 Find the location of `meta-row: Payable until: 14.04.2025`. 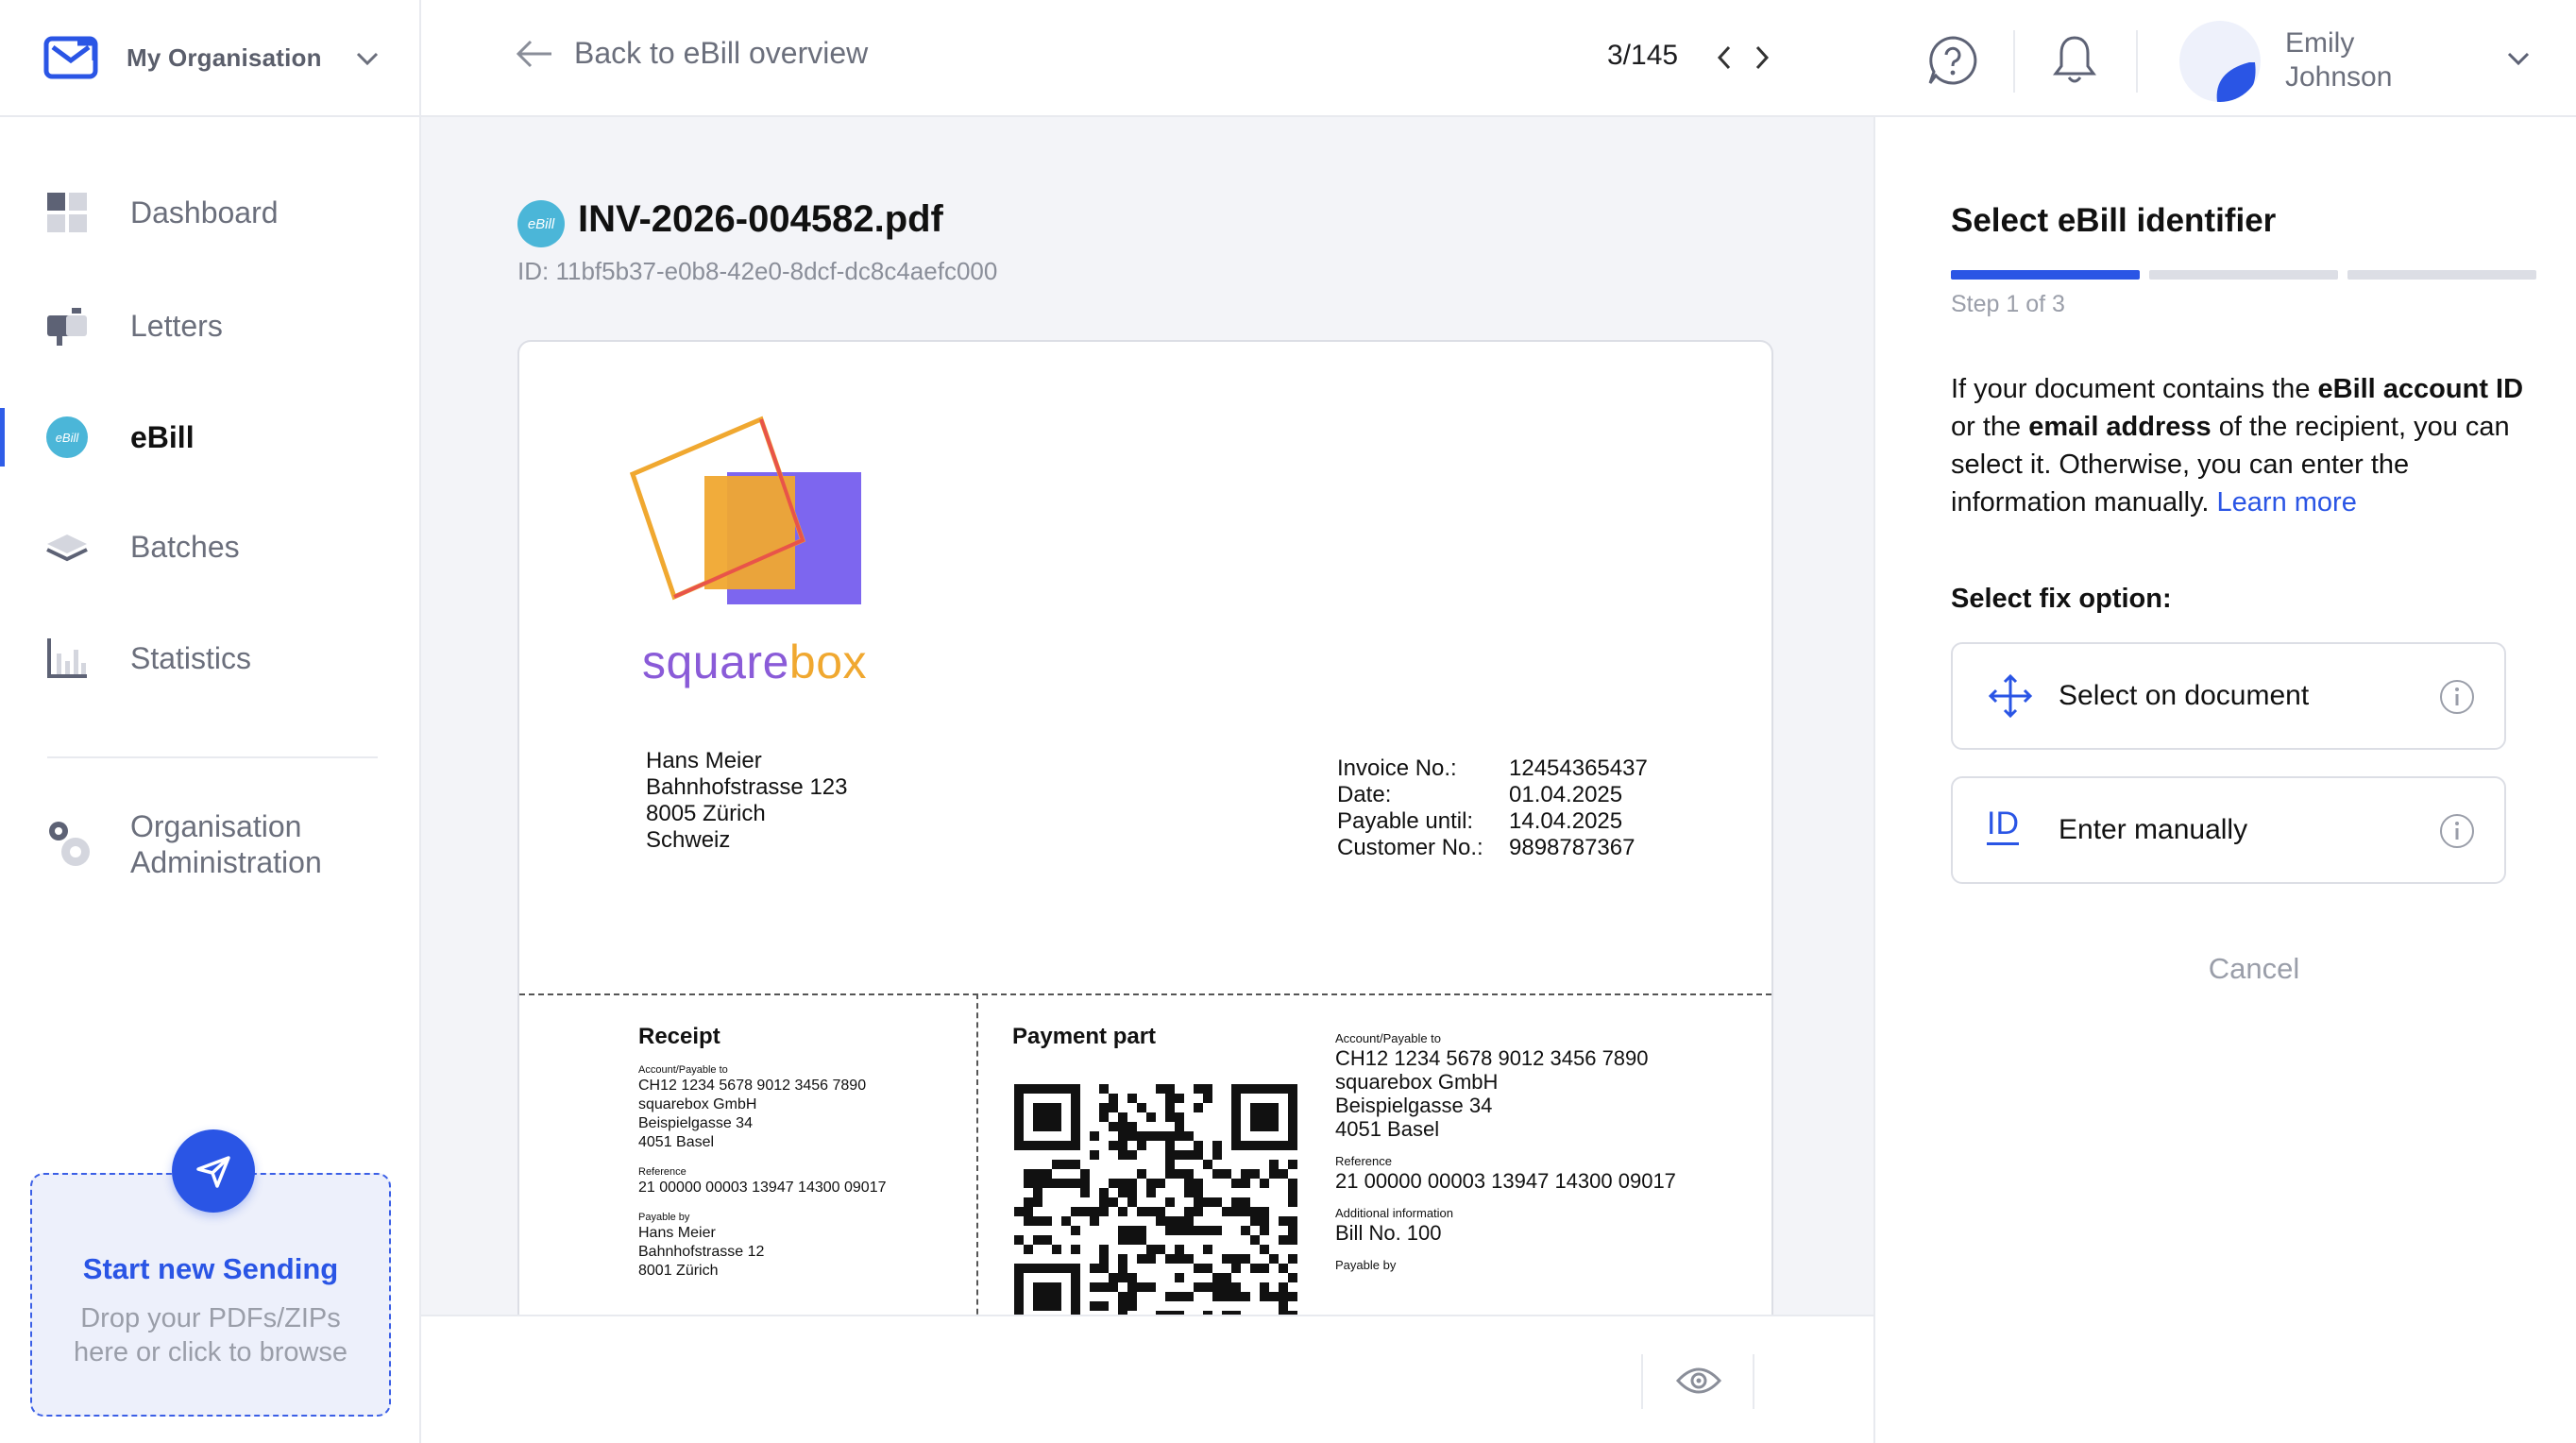

meta-row: Payable until: 14.04.2025 is located at coordinates (1492, 821).